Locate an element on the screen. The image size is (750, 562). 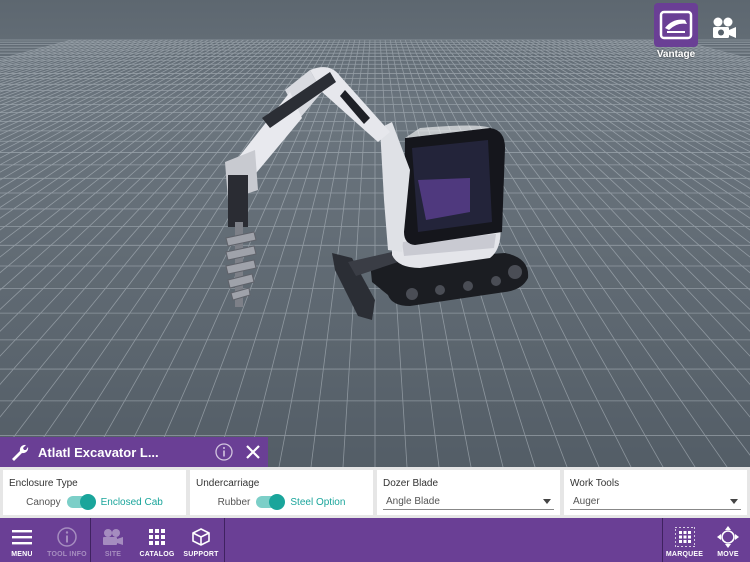
enclosure-type-panel: Enclosure Type Canopy Enclosed Cab is located at coordinates (94, 492).